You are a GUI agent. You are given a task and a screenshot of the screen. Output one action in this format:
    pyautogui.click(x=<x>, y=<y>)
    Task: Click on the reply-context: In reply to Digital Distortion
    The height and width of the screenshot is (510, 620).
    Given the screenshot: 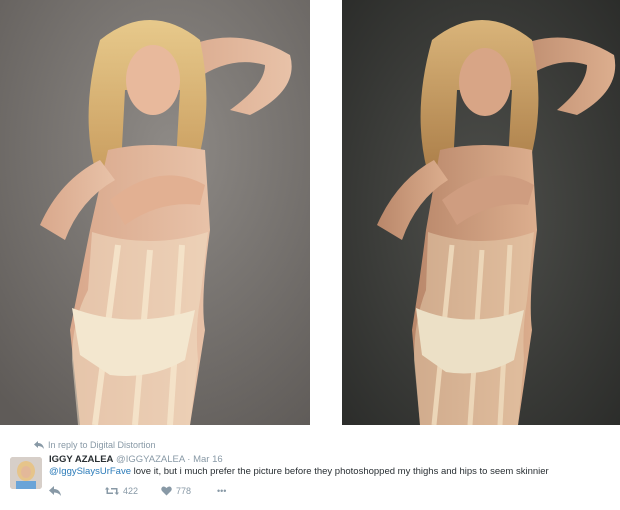 What is the action you would take?
    pyautogui.click(x=95, y=445)
    